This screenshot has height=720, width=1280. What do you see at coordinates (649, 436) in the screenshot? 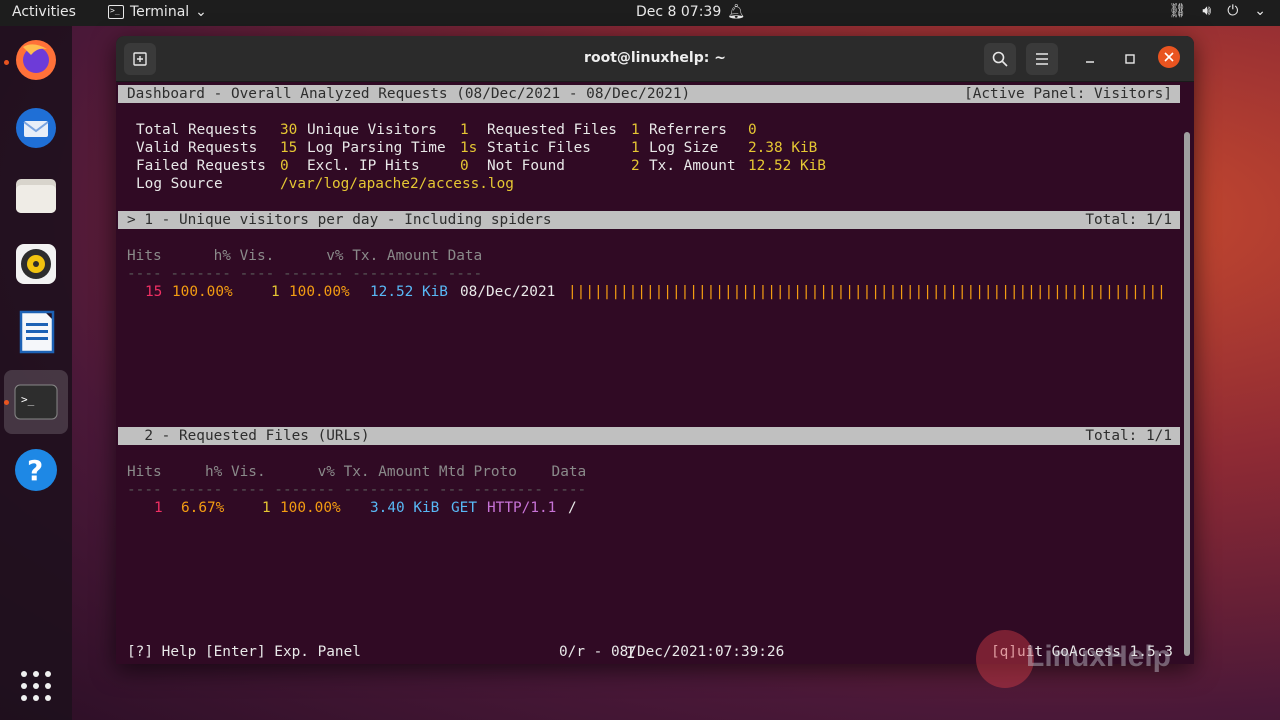
I see `panel-files-header: 2 - Requested Files (URLs) Total: 1/1` at bounding box center [649, 436].